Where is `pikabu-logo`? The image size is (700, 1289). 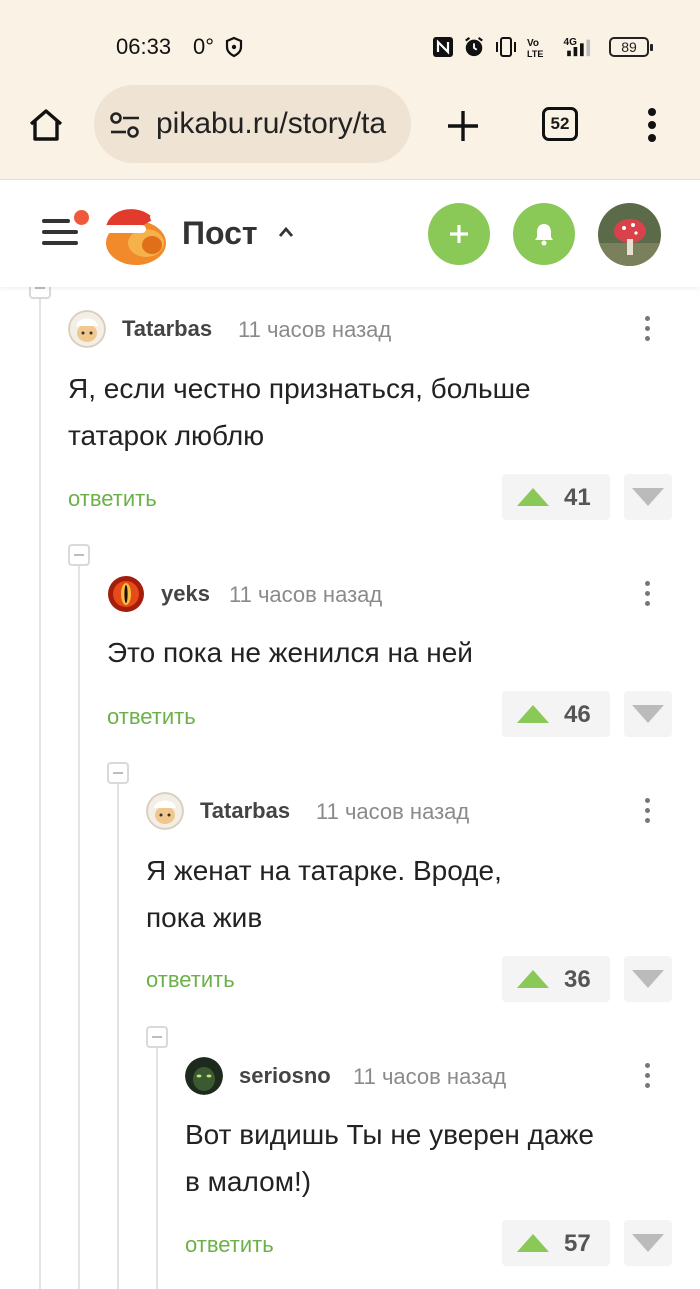 pikabu-logo is located at coordinates (135, 234).